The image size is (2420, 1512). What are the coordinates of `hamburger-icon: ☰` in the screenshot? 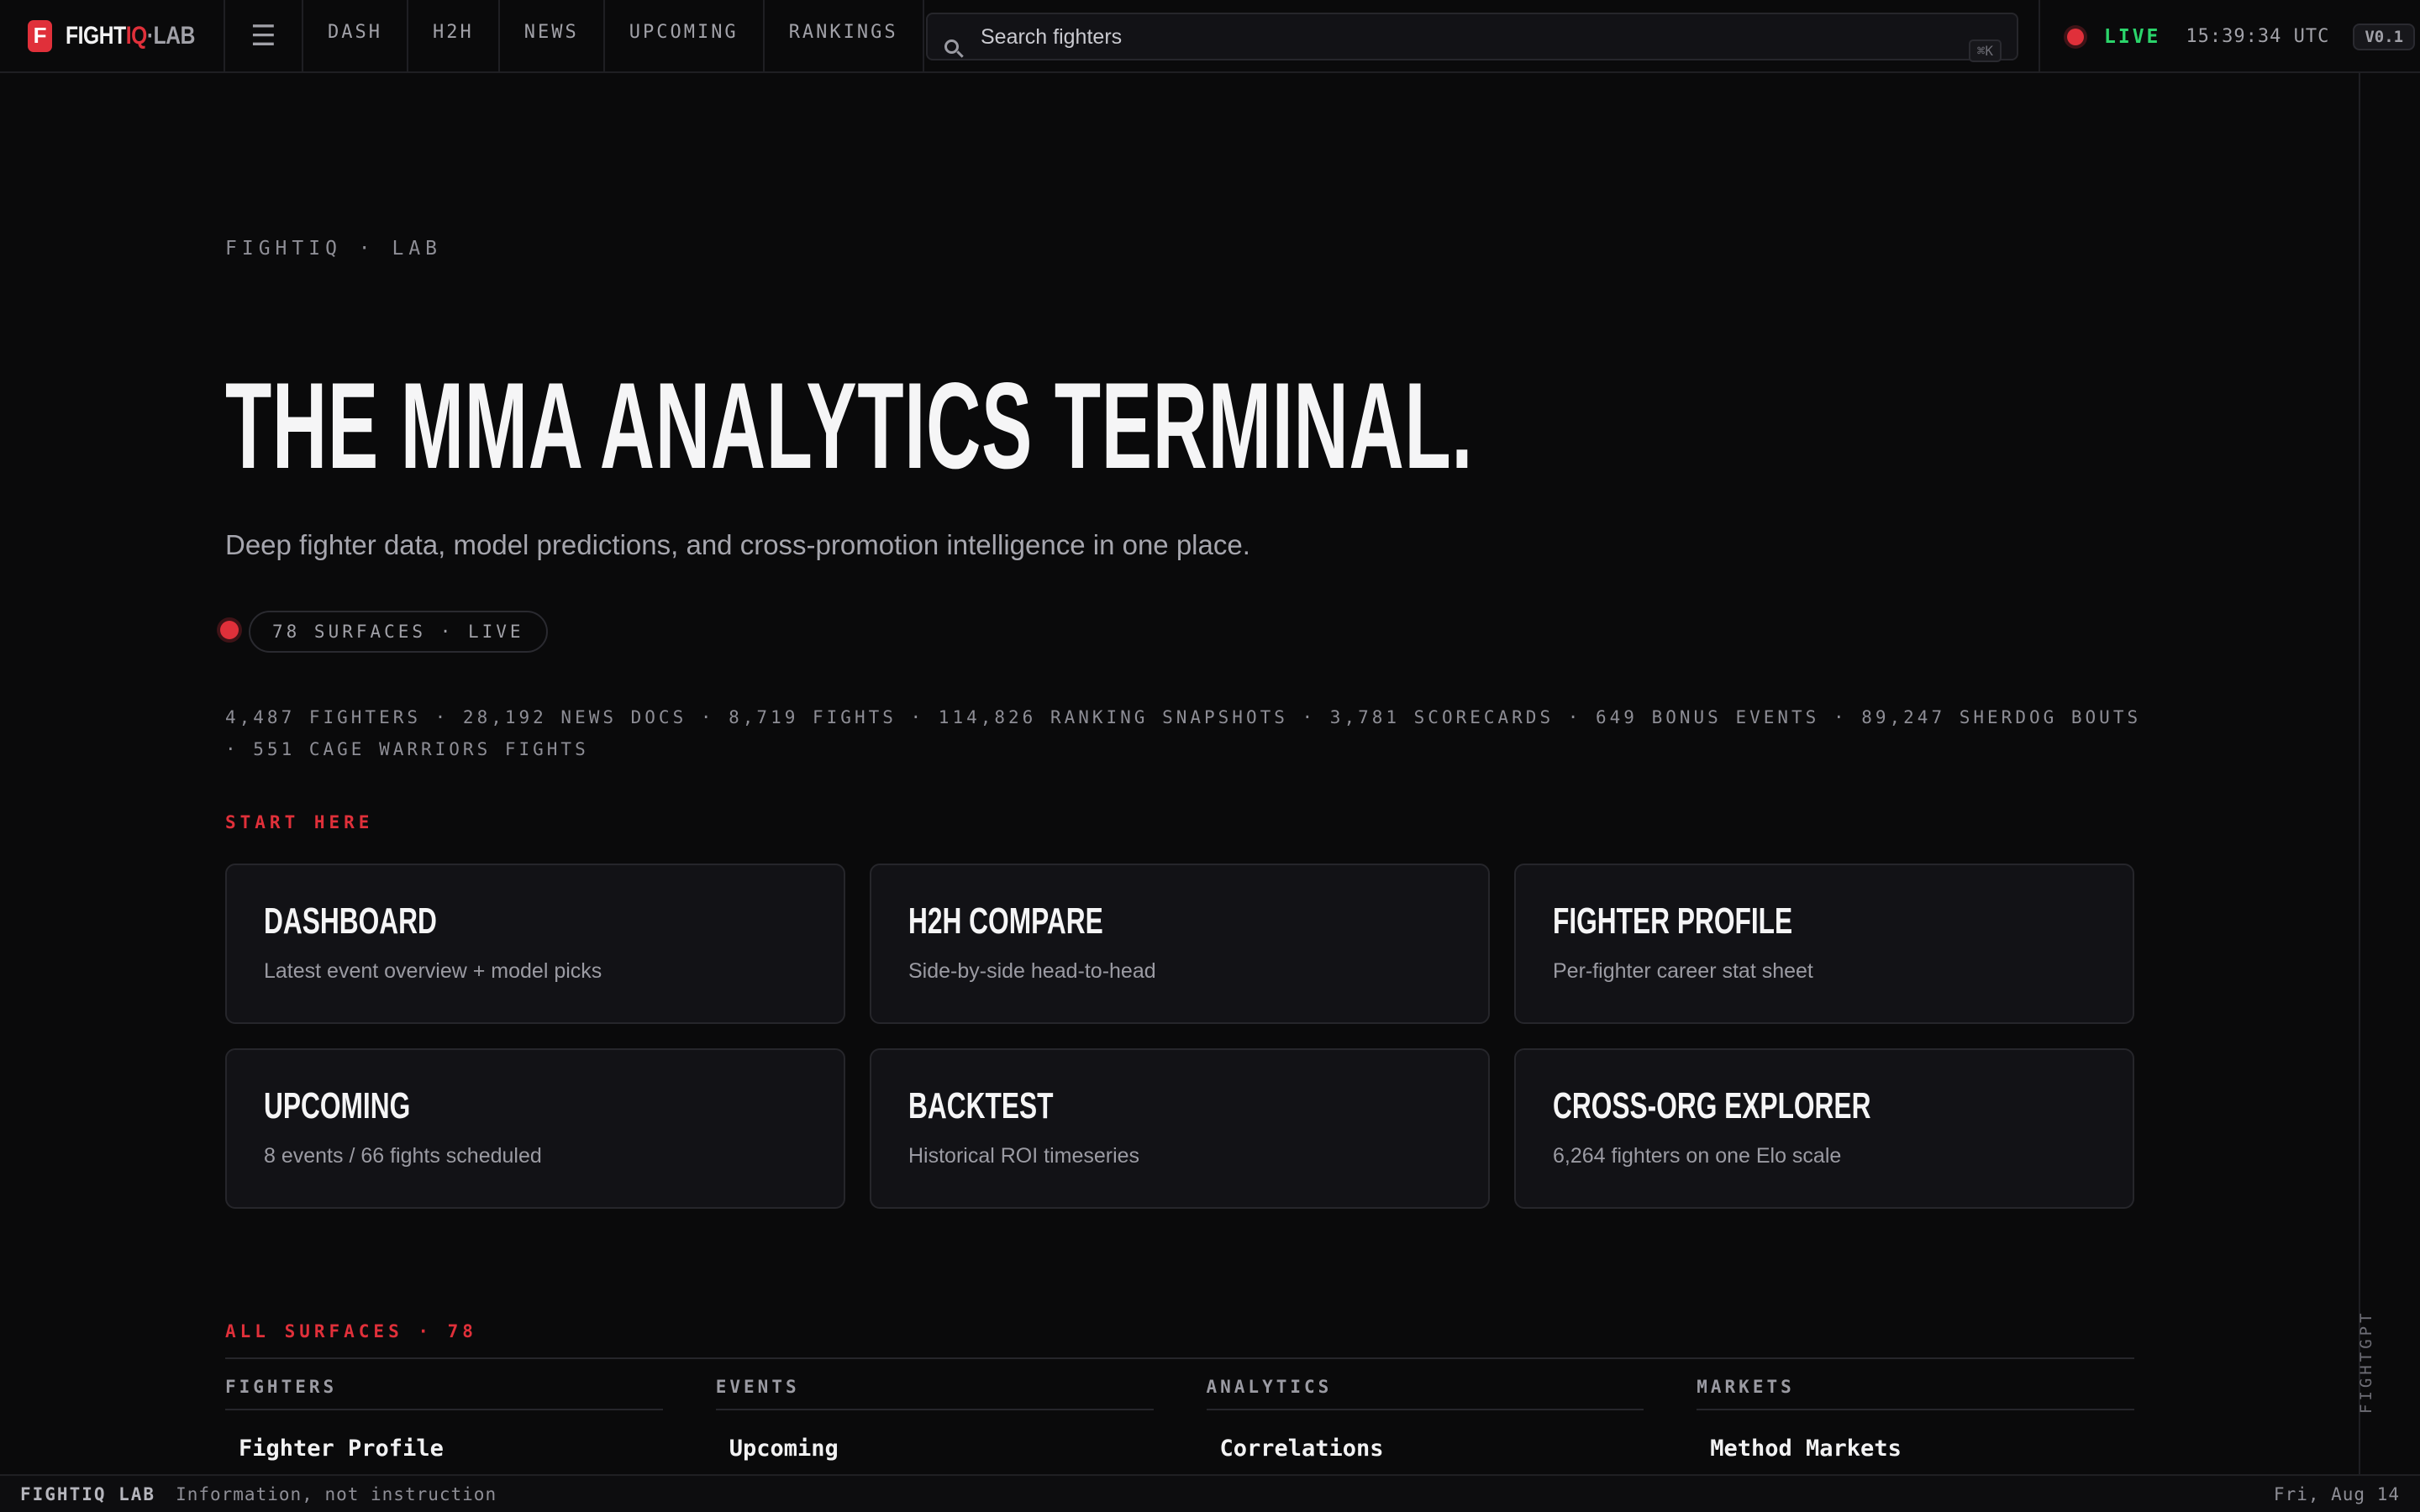 It's located at (263, 35).